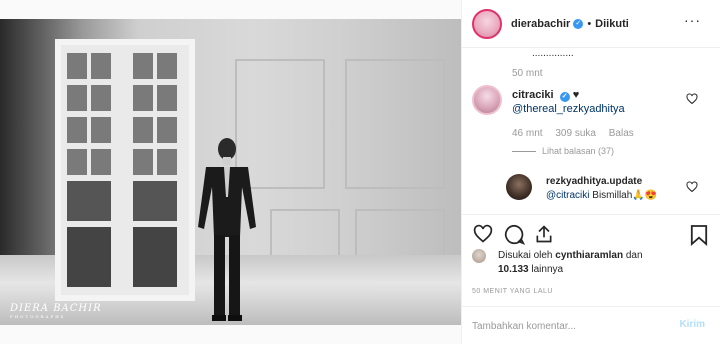  Describe the element at coordinates (545, 95) in the screenshot. I see `commenter-username: citraciki ✓ ♥` at that location.